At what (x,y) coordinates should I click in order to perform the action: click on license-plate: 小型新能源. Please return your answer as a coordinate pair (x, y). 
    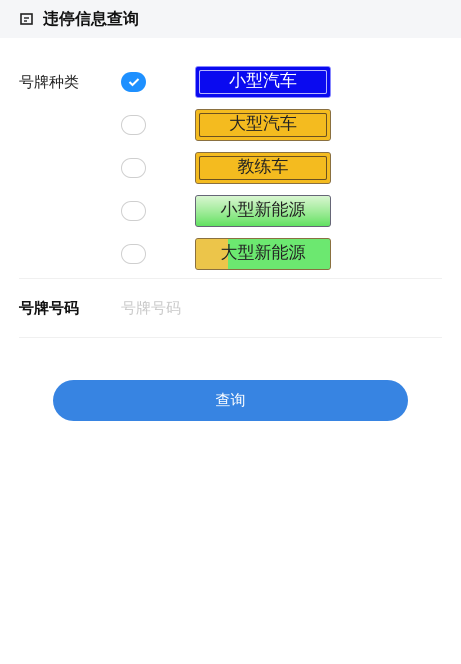
    Looking at the image, I should click on (263, 211).